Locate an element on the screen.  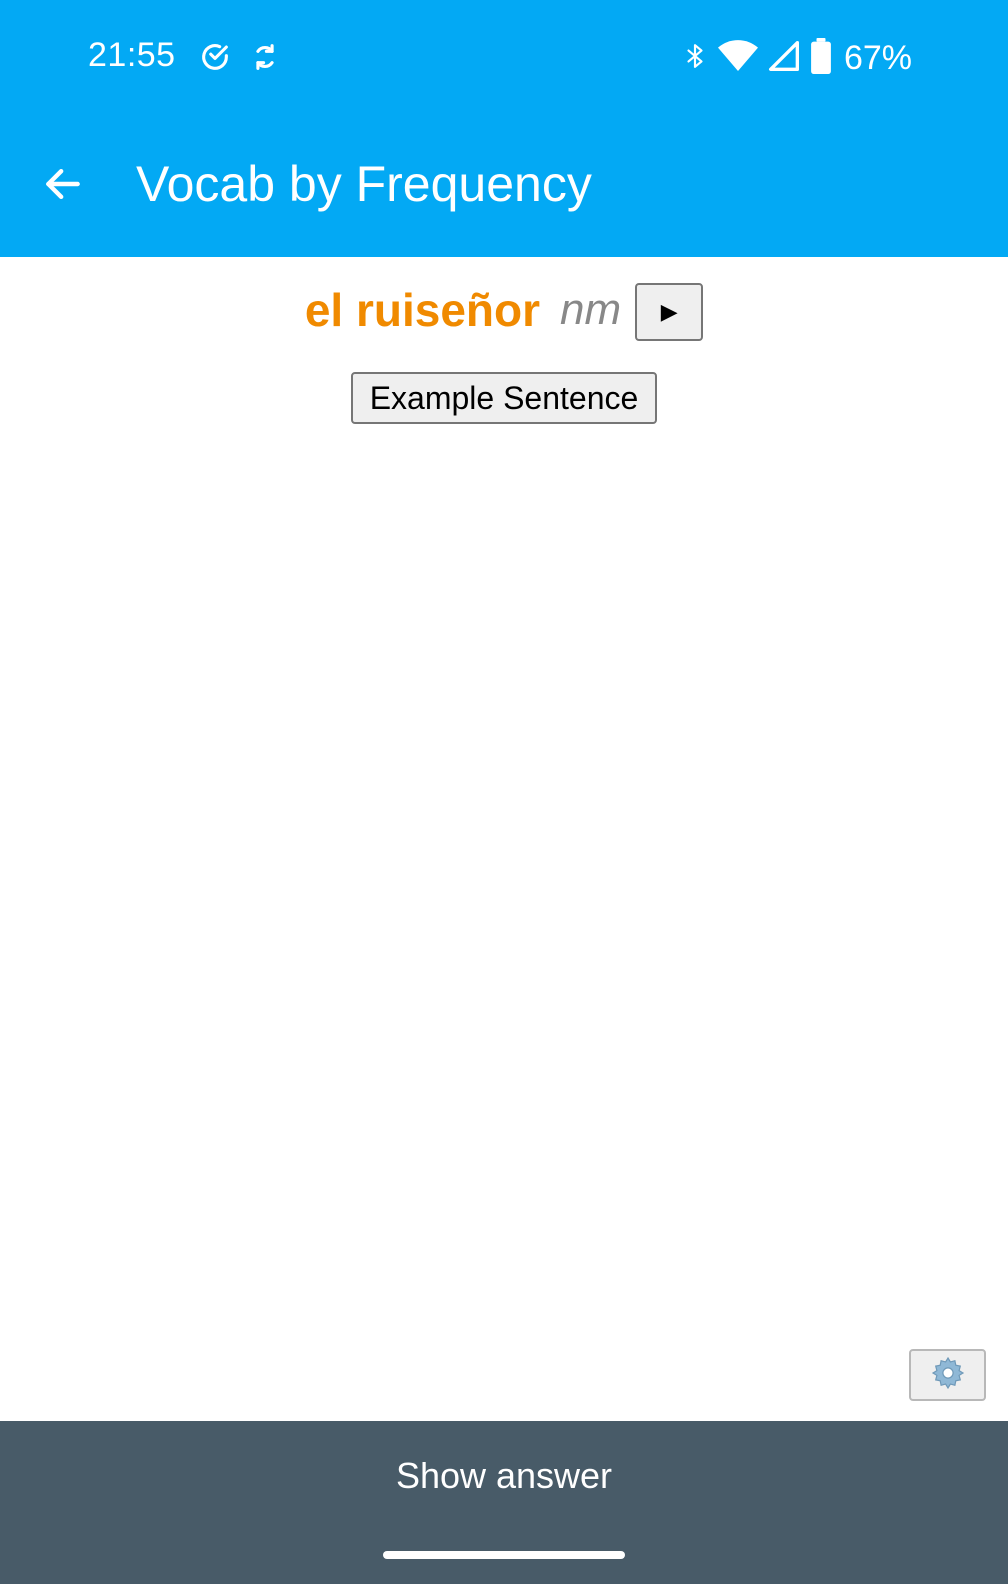
gear-icon is located at coordinates (948, 1375).